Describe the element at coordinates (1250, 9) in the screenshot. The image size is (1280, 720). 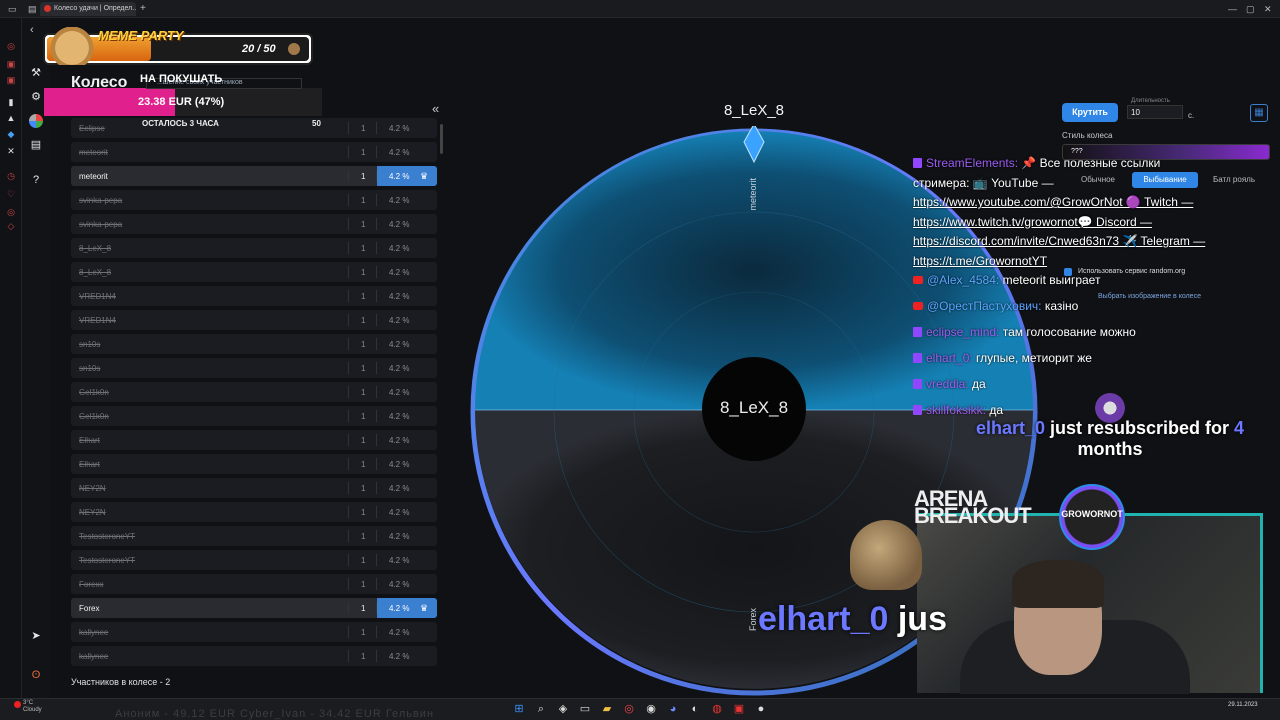
I see `maximize-icon: ▢` at that location.